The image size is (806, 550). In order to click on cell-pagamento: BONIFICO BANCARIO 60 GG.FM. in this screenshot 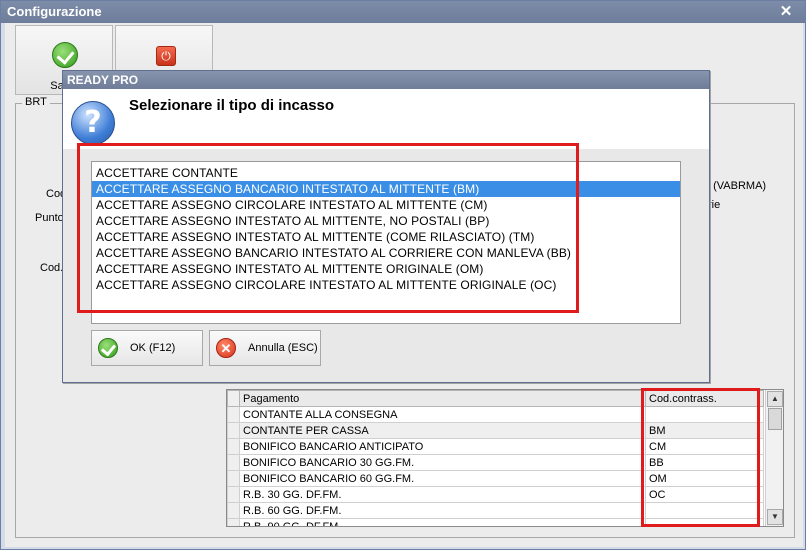, I will do `click(442, 478)`.